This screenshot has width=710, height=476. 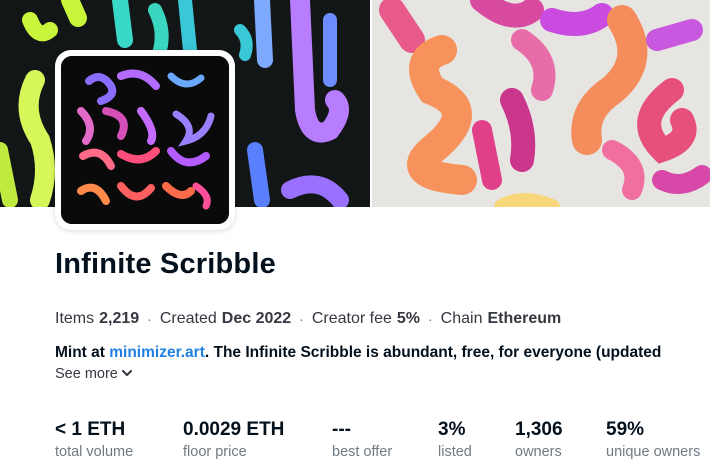 I want to click on chevron-down-icon, so click(x=126, y=374).